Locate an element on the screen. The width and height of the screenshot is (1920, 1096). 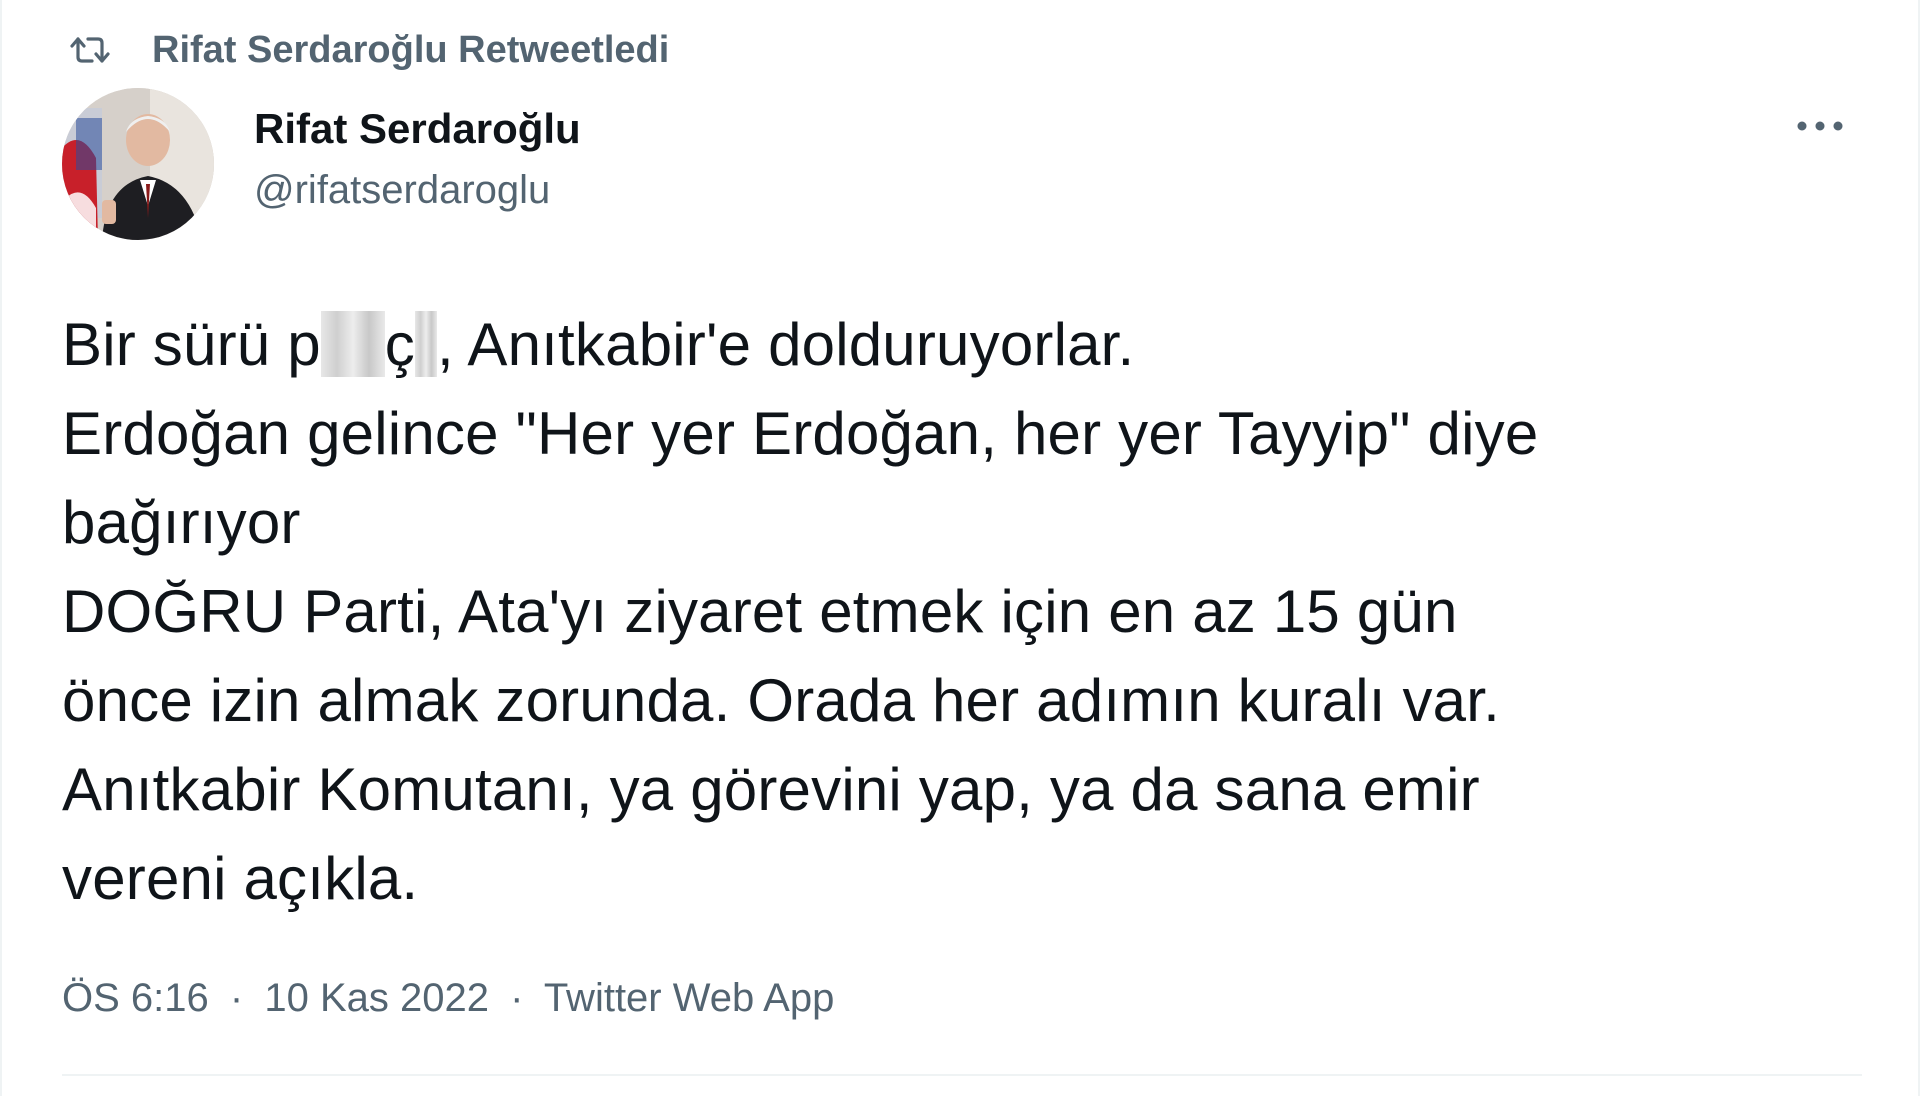
avatar is located at coordinates (138, 164).